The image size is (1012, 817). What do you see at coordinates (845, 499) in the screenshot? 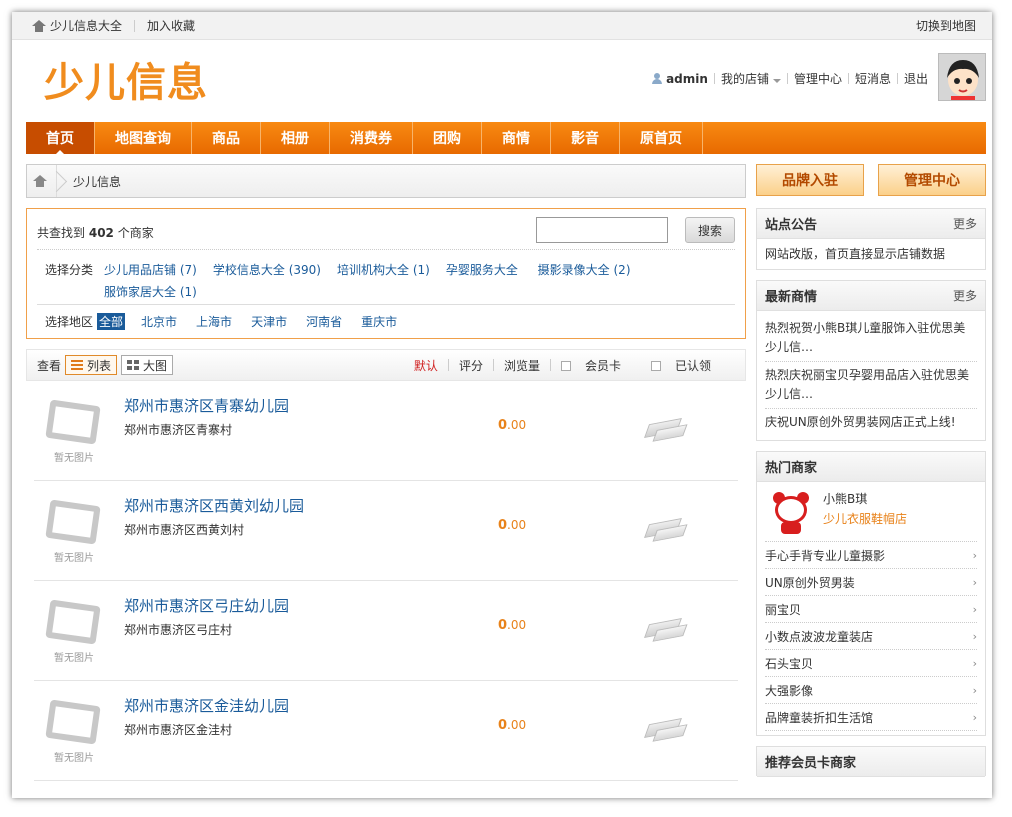
I see `featured-shop-name: 小熊B琪` at bounding box center [845, 499].